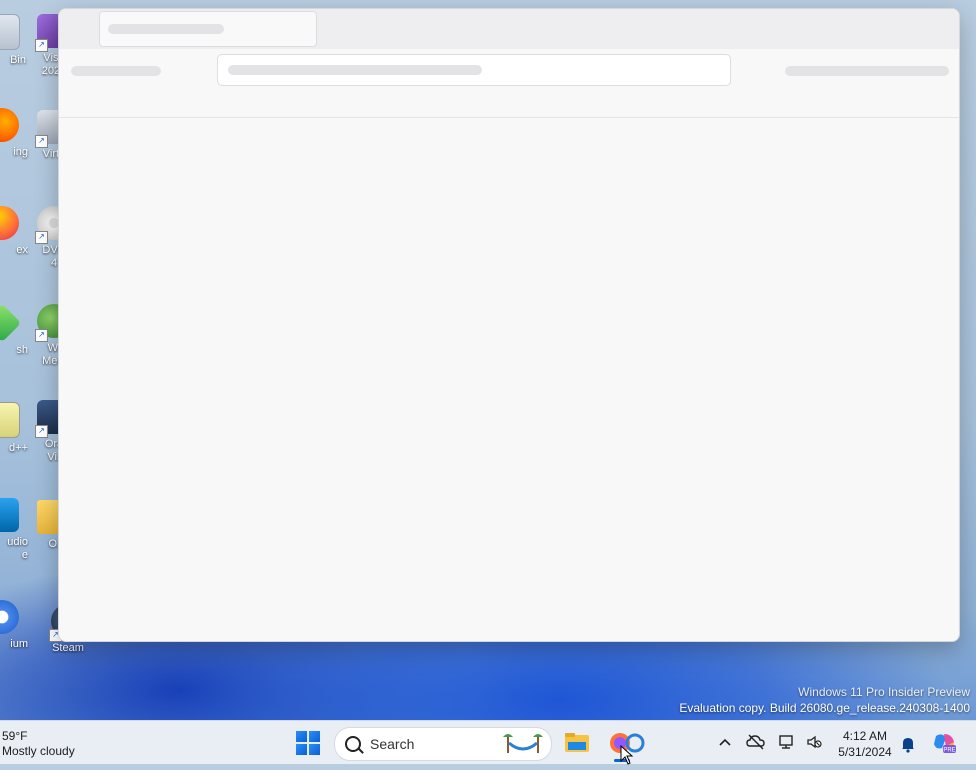  What do you see at coordinates (392, 744) in the screenshot?
I see `search-label: Search` at bounding box center [392, 744].